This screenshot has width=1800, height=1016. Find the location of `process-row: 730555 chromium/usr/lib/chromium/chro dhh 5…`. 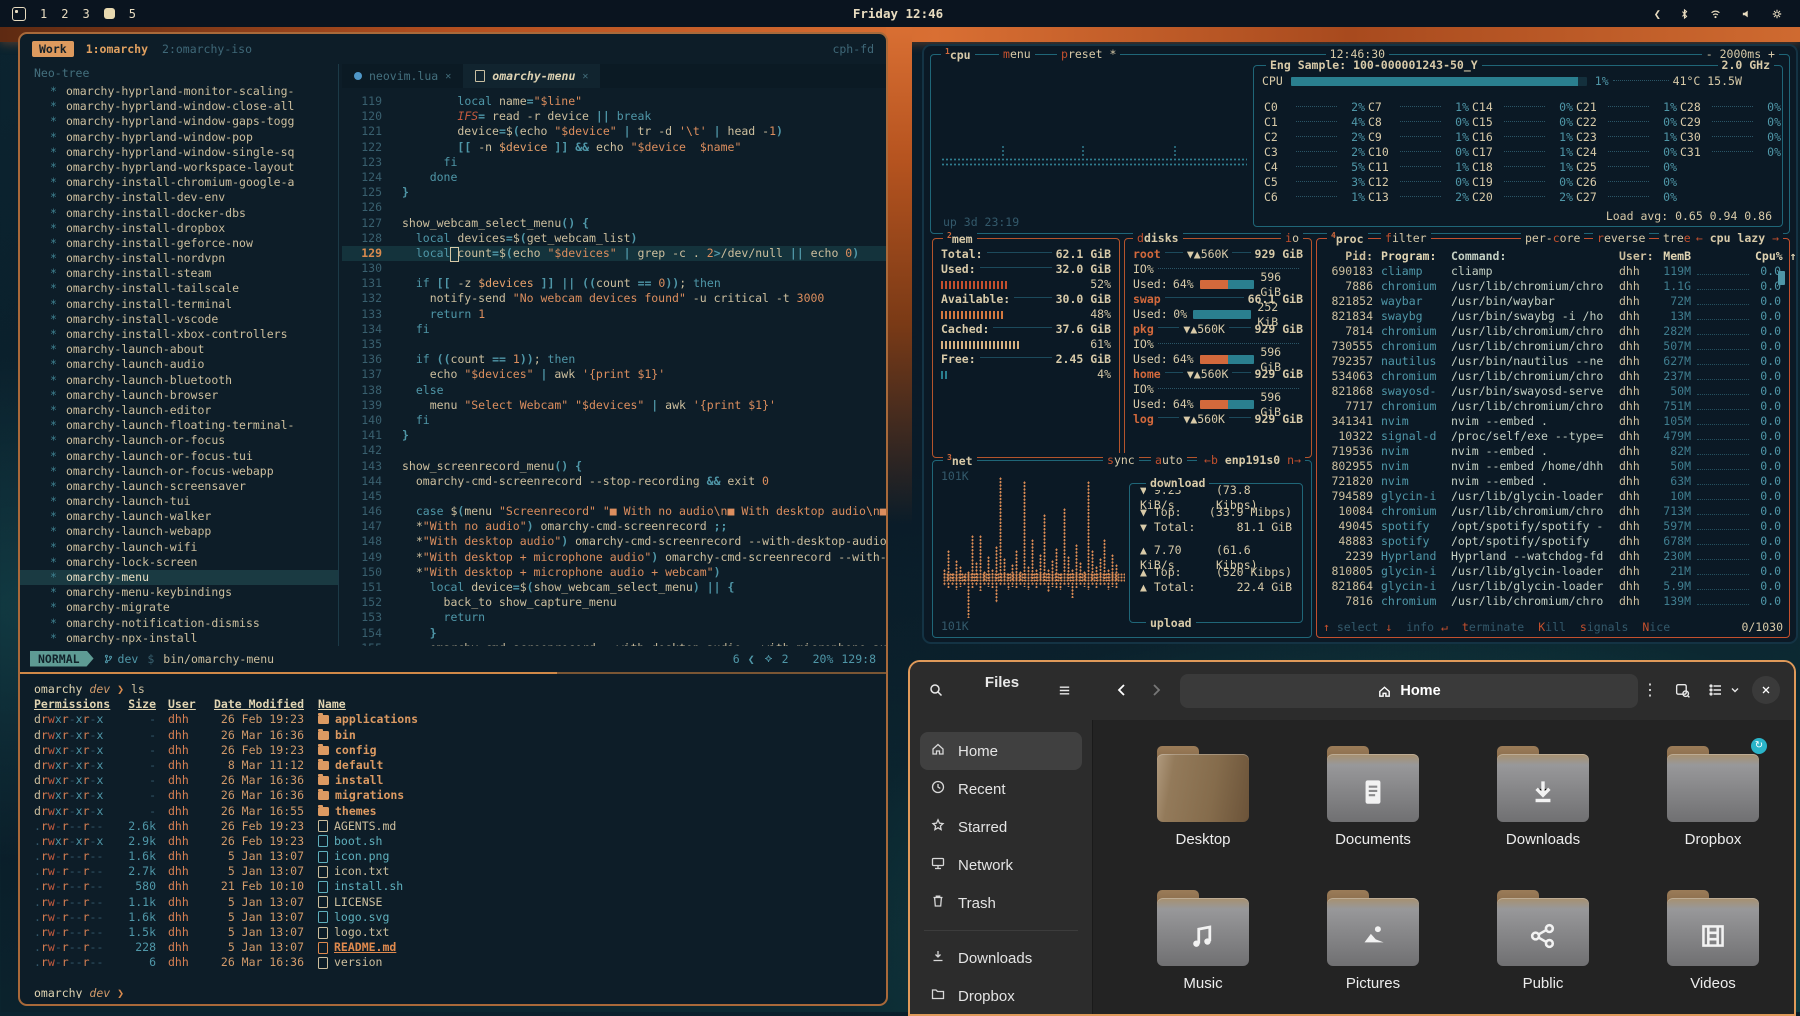

process-row: 730555 chromium/usr/lib/chromium/chro dhh 5… is located at coordinates (1553, 346).